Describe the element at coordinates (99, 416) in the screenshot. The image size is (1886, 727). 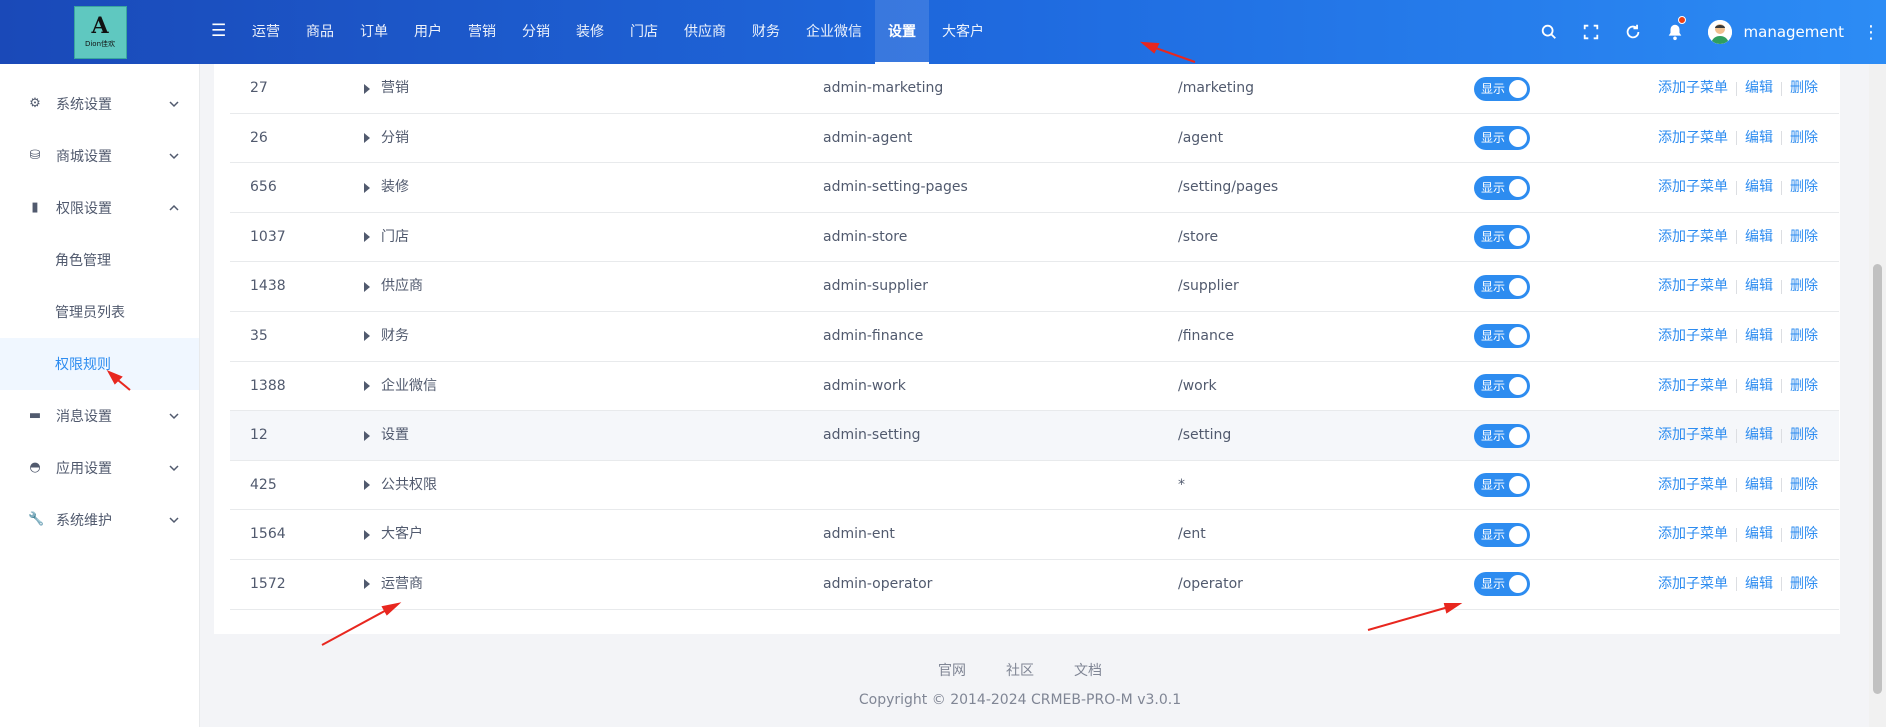
I see `sidebar-item: ▬ 消息设置` at that location.